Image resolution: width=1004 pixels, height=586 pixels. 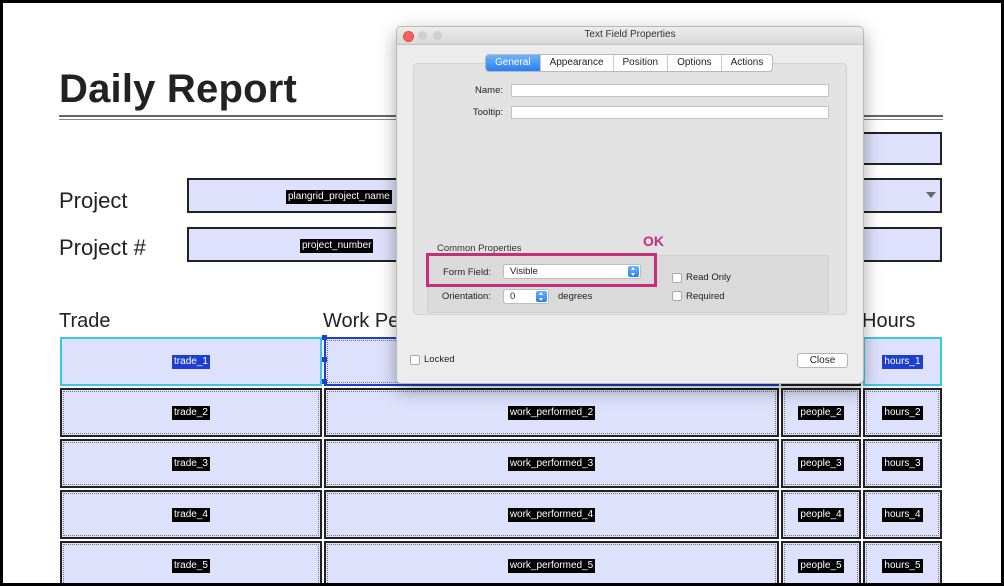 What do you see at coordinates (526, 296) in the screenshot?
I see `orientation-select: 0` at bounding box center [526, 296].